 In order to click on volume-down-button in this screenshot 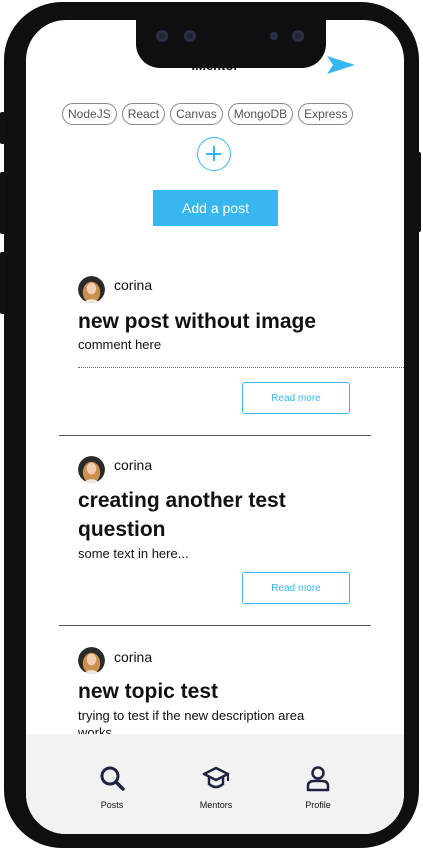, I will do `click(3, 283)`.